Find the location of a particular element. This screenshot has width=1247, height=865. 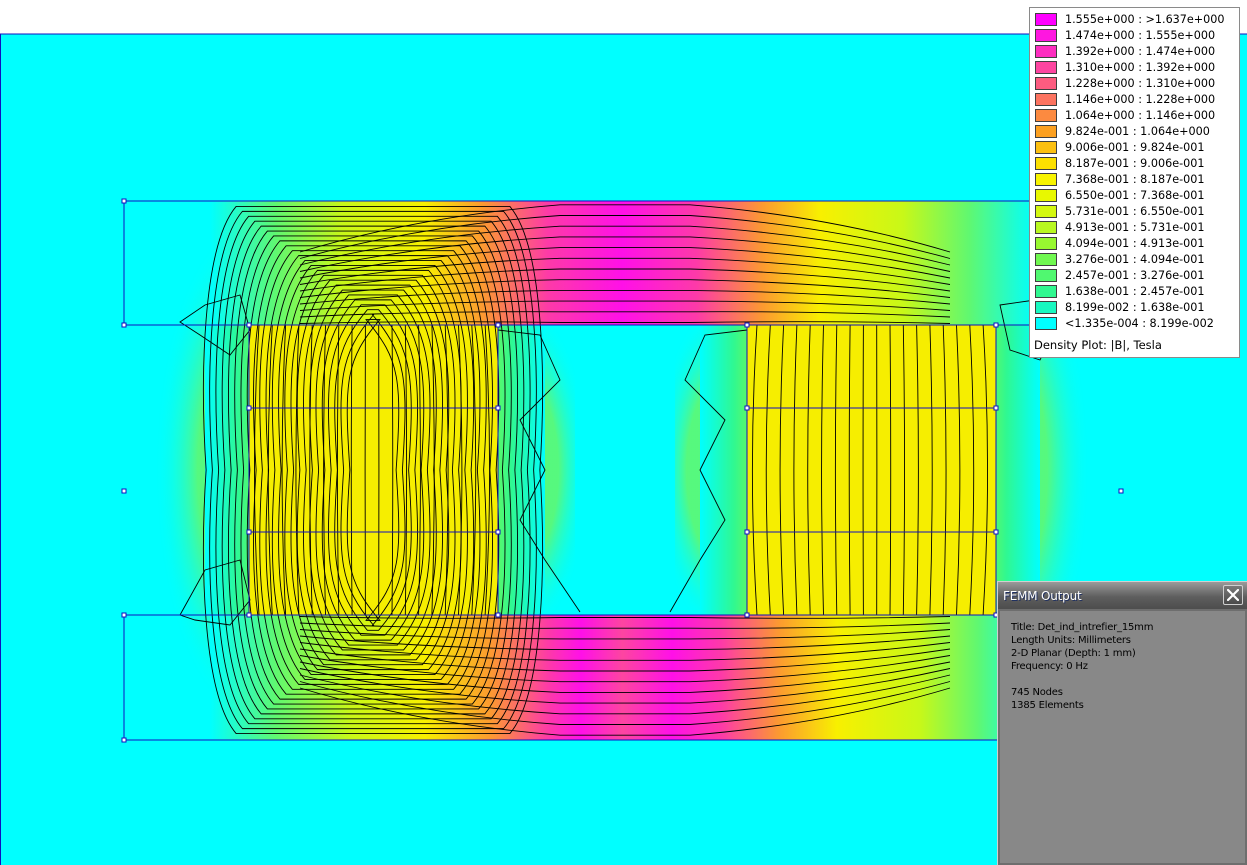

output-title: FEMM Output is located at coordinates (1042, 596).